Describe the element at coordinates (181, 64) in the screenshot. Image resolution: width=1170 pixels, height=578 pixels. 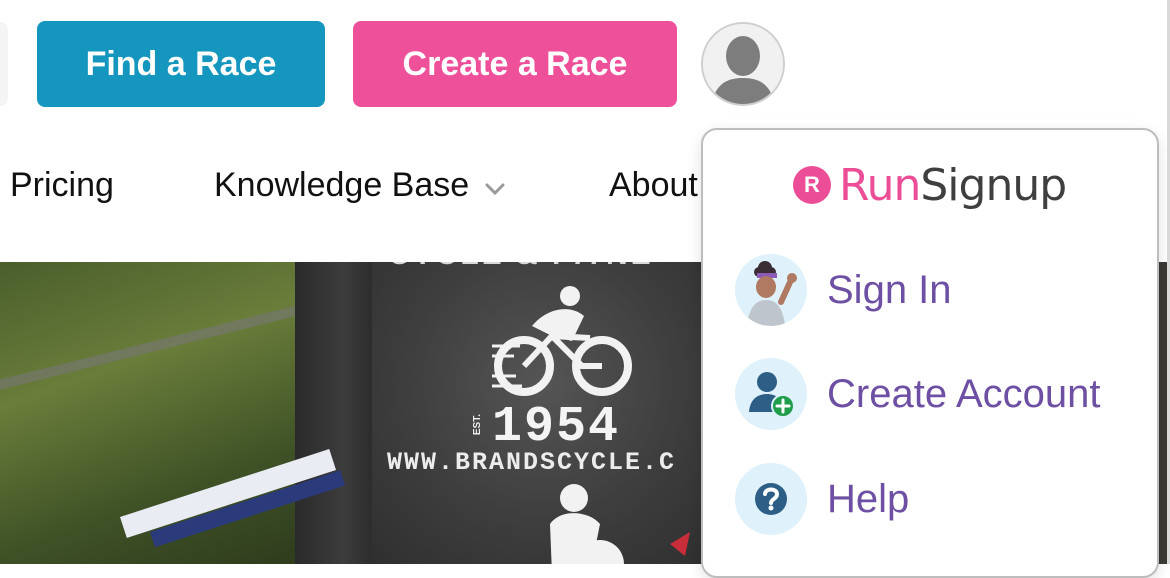
I see `find-a-race-button: Find a Race` at that location.